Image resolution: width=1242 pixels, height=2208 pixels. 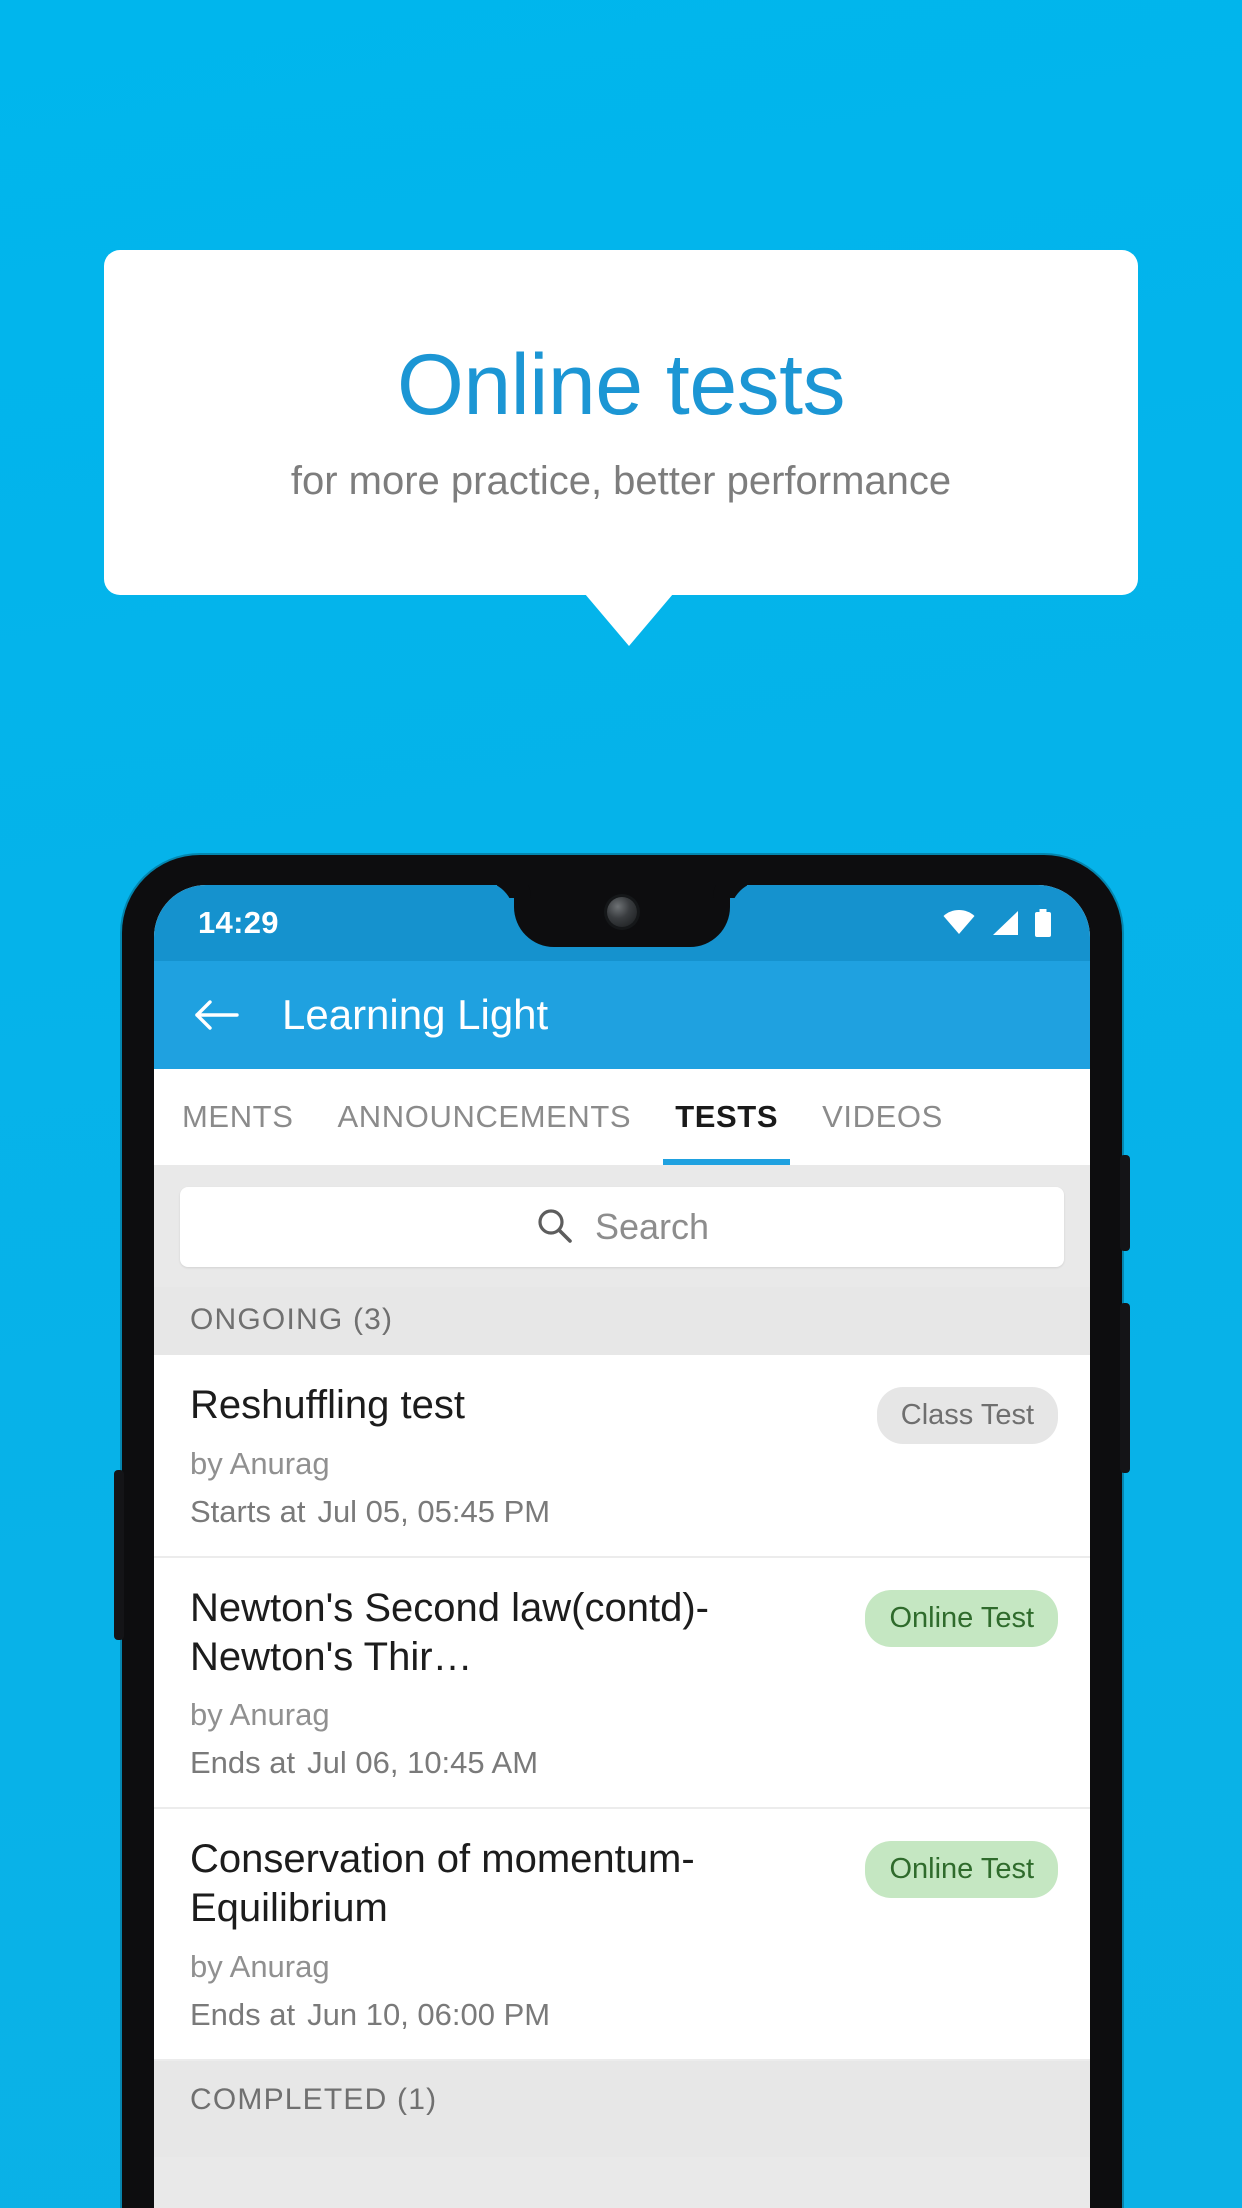 I want to click on tab-label: MENTS, so click(x=238, y=1116).